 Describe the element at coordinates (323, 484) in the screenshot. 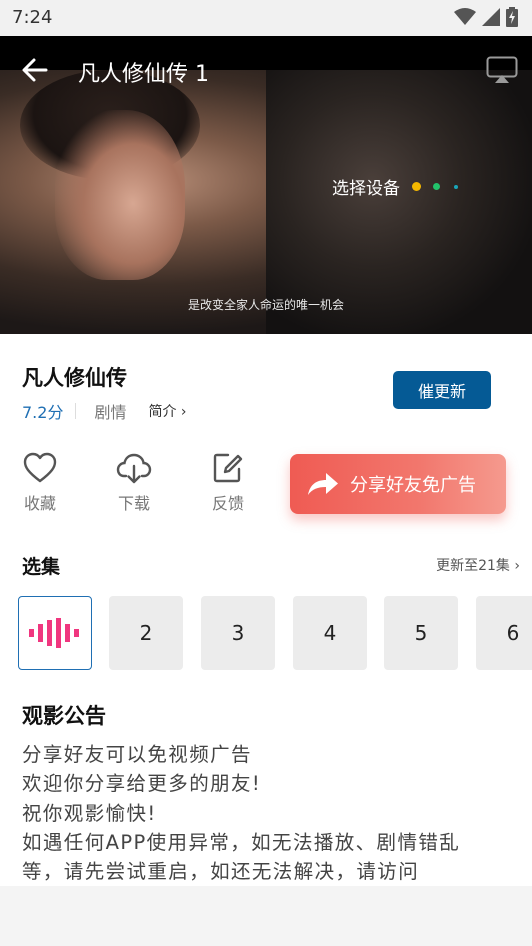

I see `share-arrow-icon` at that location.